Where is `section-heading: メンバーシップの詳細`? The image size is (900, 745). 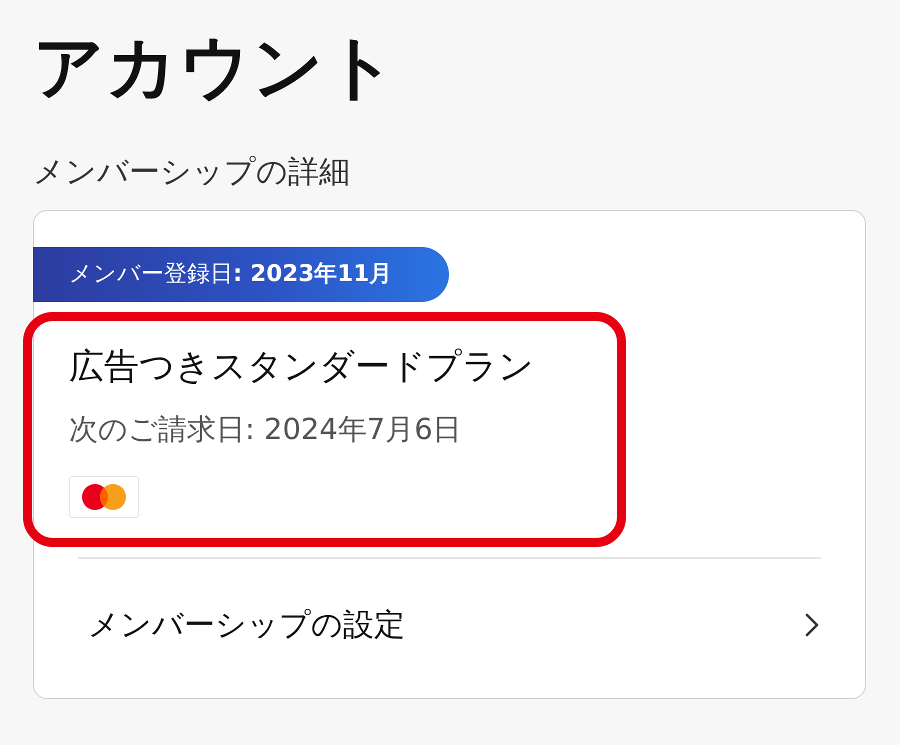 section-heading: メンバーシップの詳細 is located at coordinates (192, 172).